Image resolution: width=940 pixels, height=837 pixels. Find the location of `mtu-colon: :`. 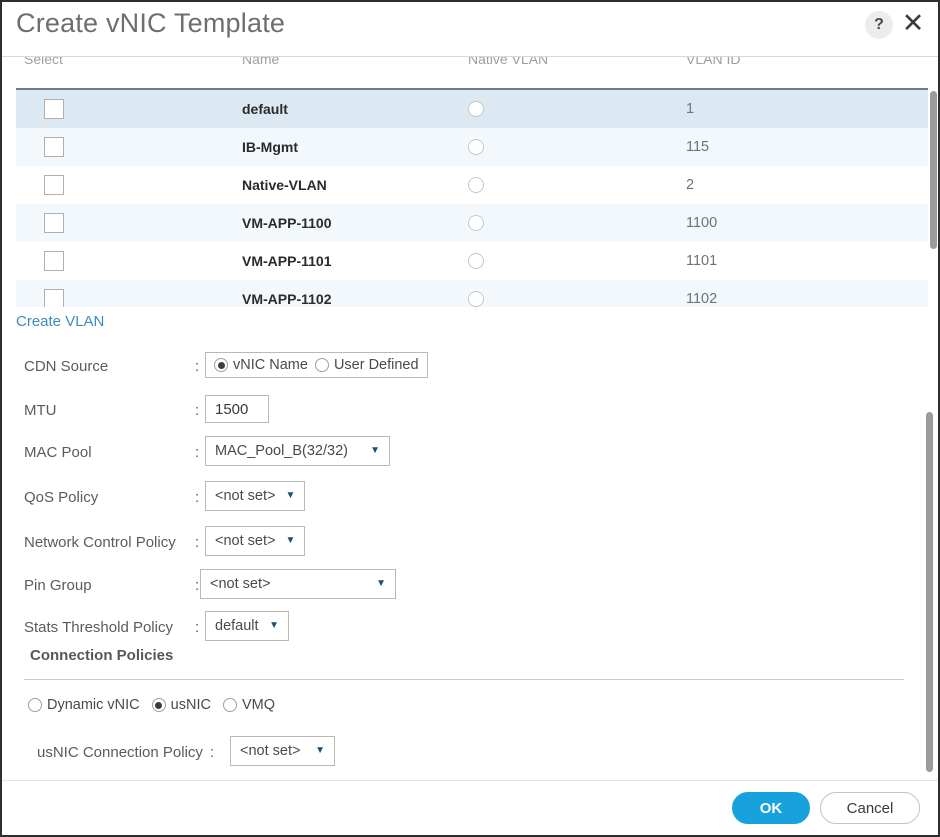

mtu-colon: : is located at coordinates (197, 410).